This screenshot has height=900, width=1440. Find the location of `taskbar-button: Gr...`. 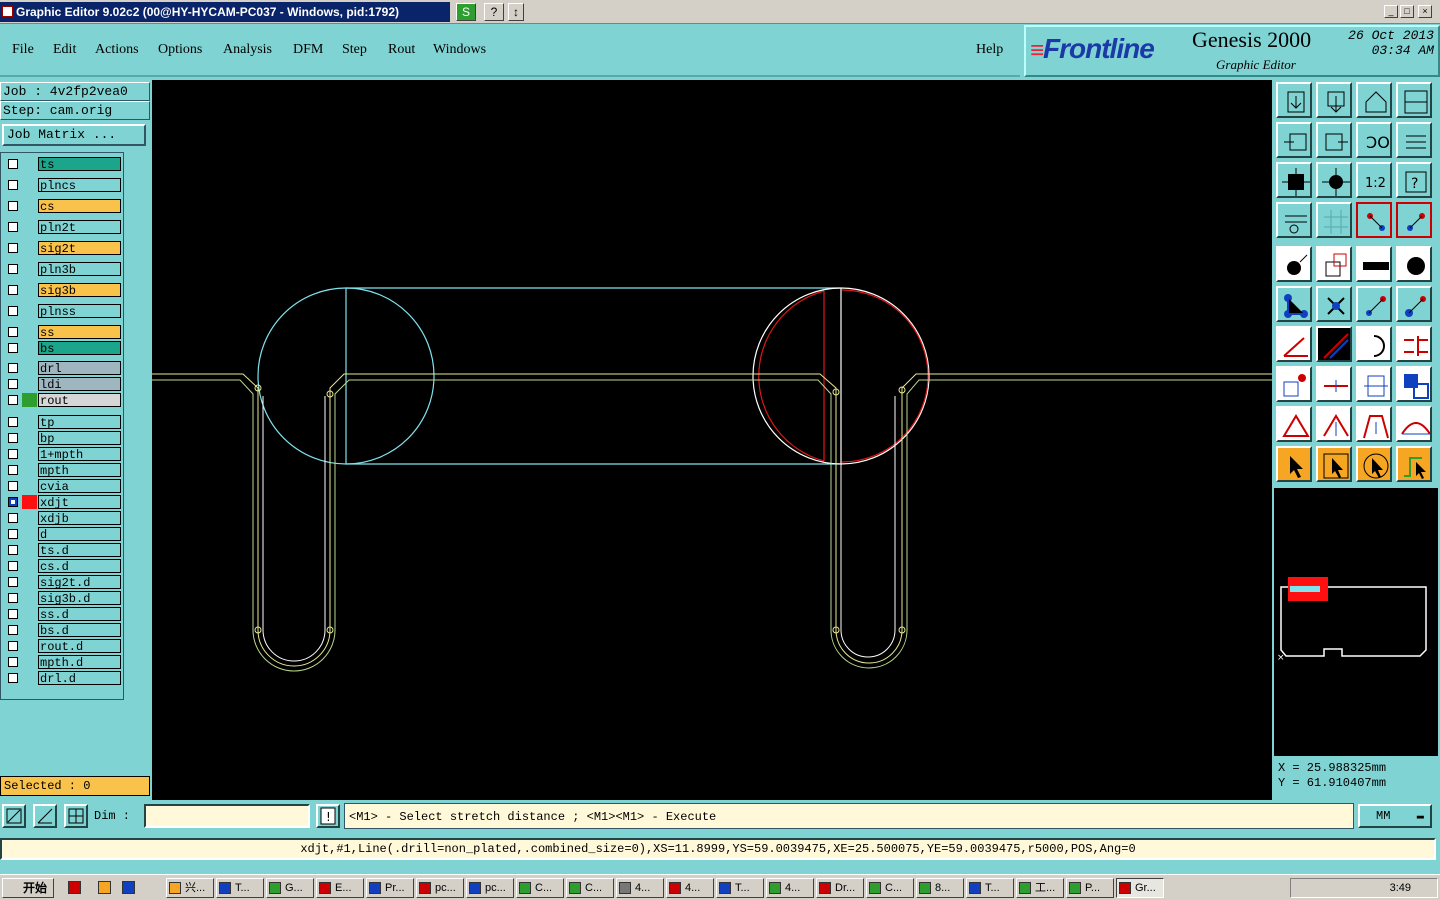

taskbar-button: Gr... is located at coordinates (1140, 888).